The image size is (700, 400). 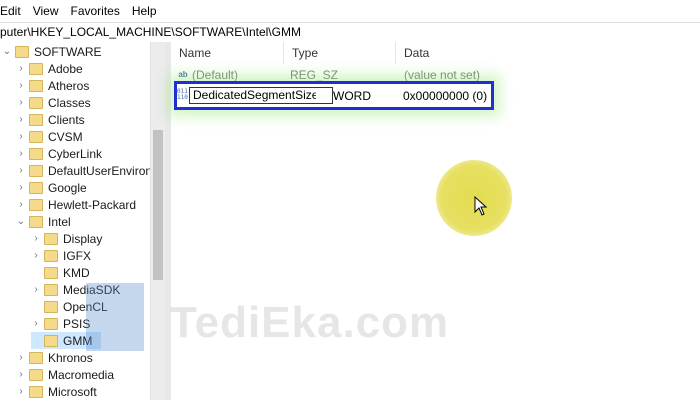 I want to click on value-row-dedicatedsegmentsize: 011110 WORD 0x00000000 (0), so click(x=334, y=95).